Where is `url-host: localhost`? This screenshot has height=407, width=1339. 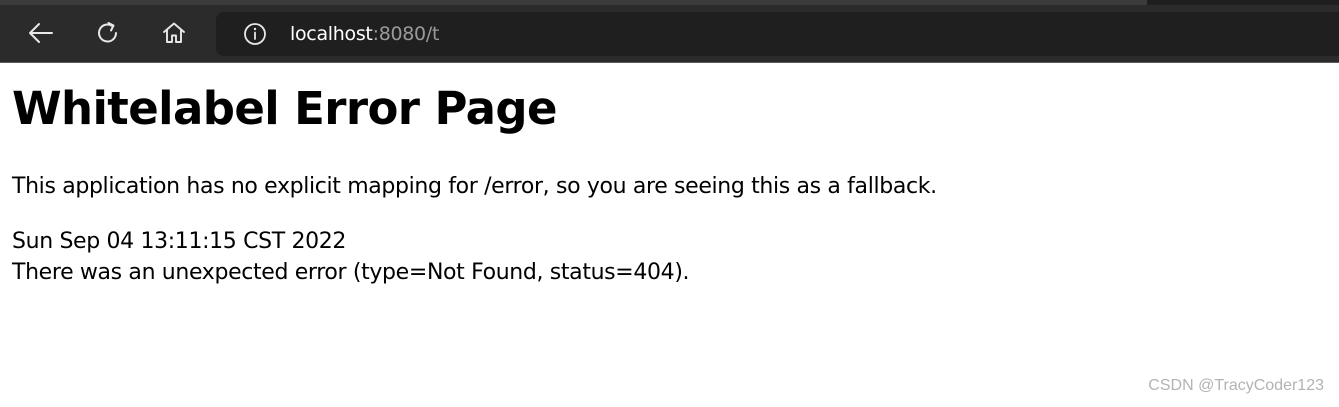
url-host: localhost is located at coordinates (331, 34).